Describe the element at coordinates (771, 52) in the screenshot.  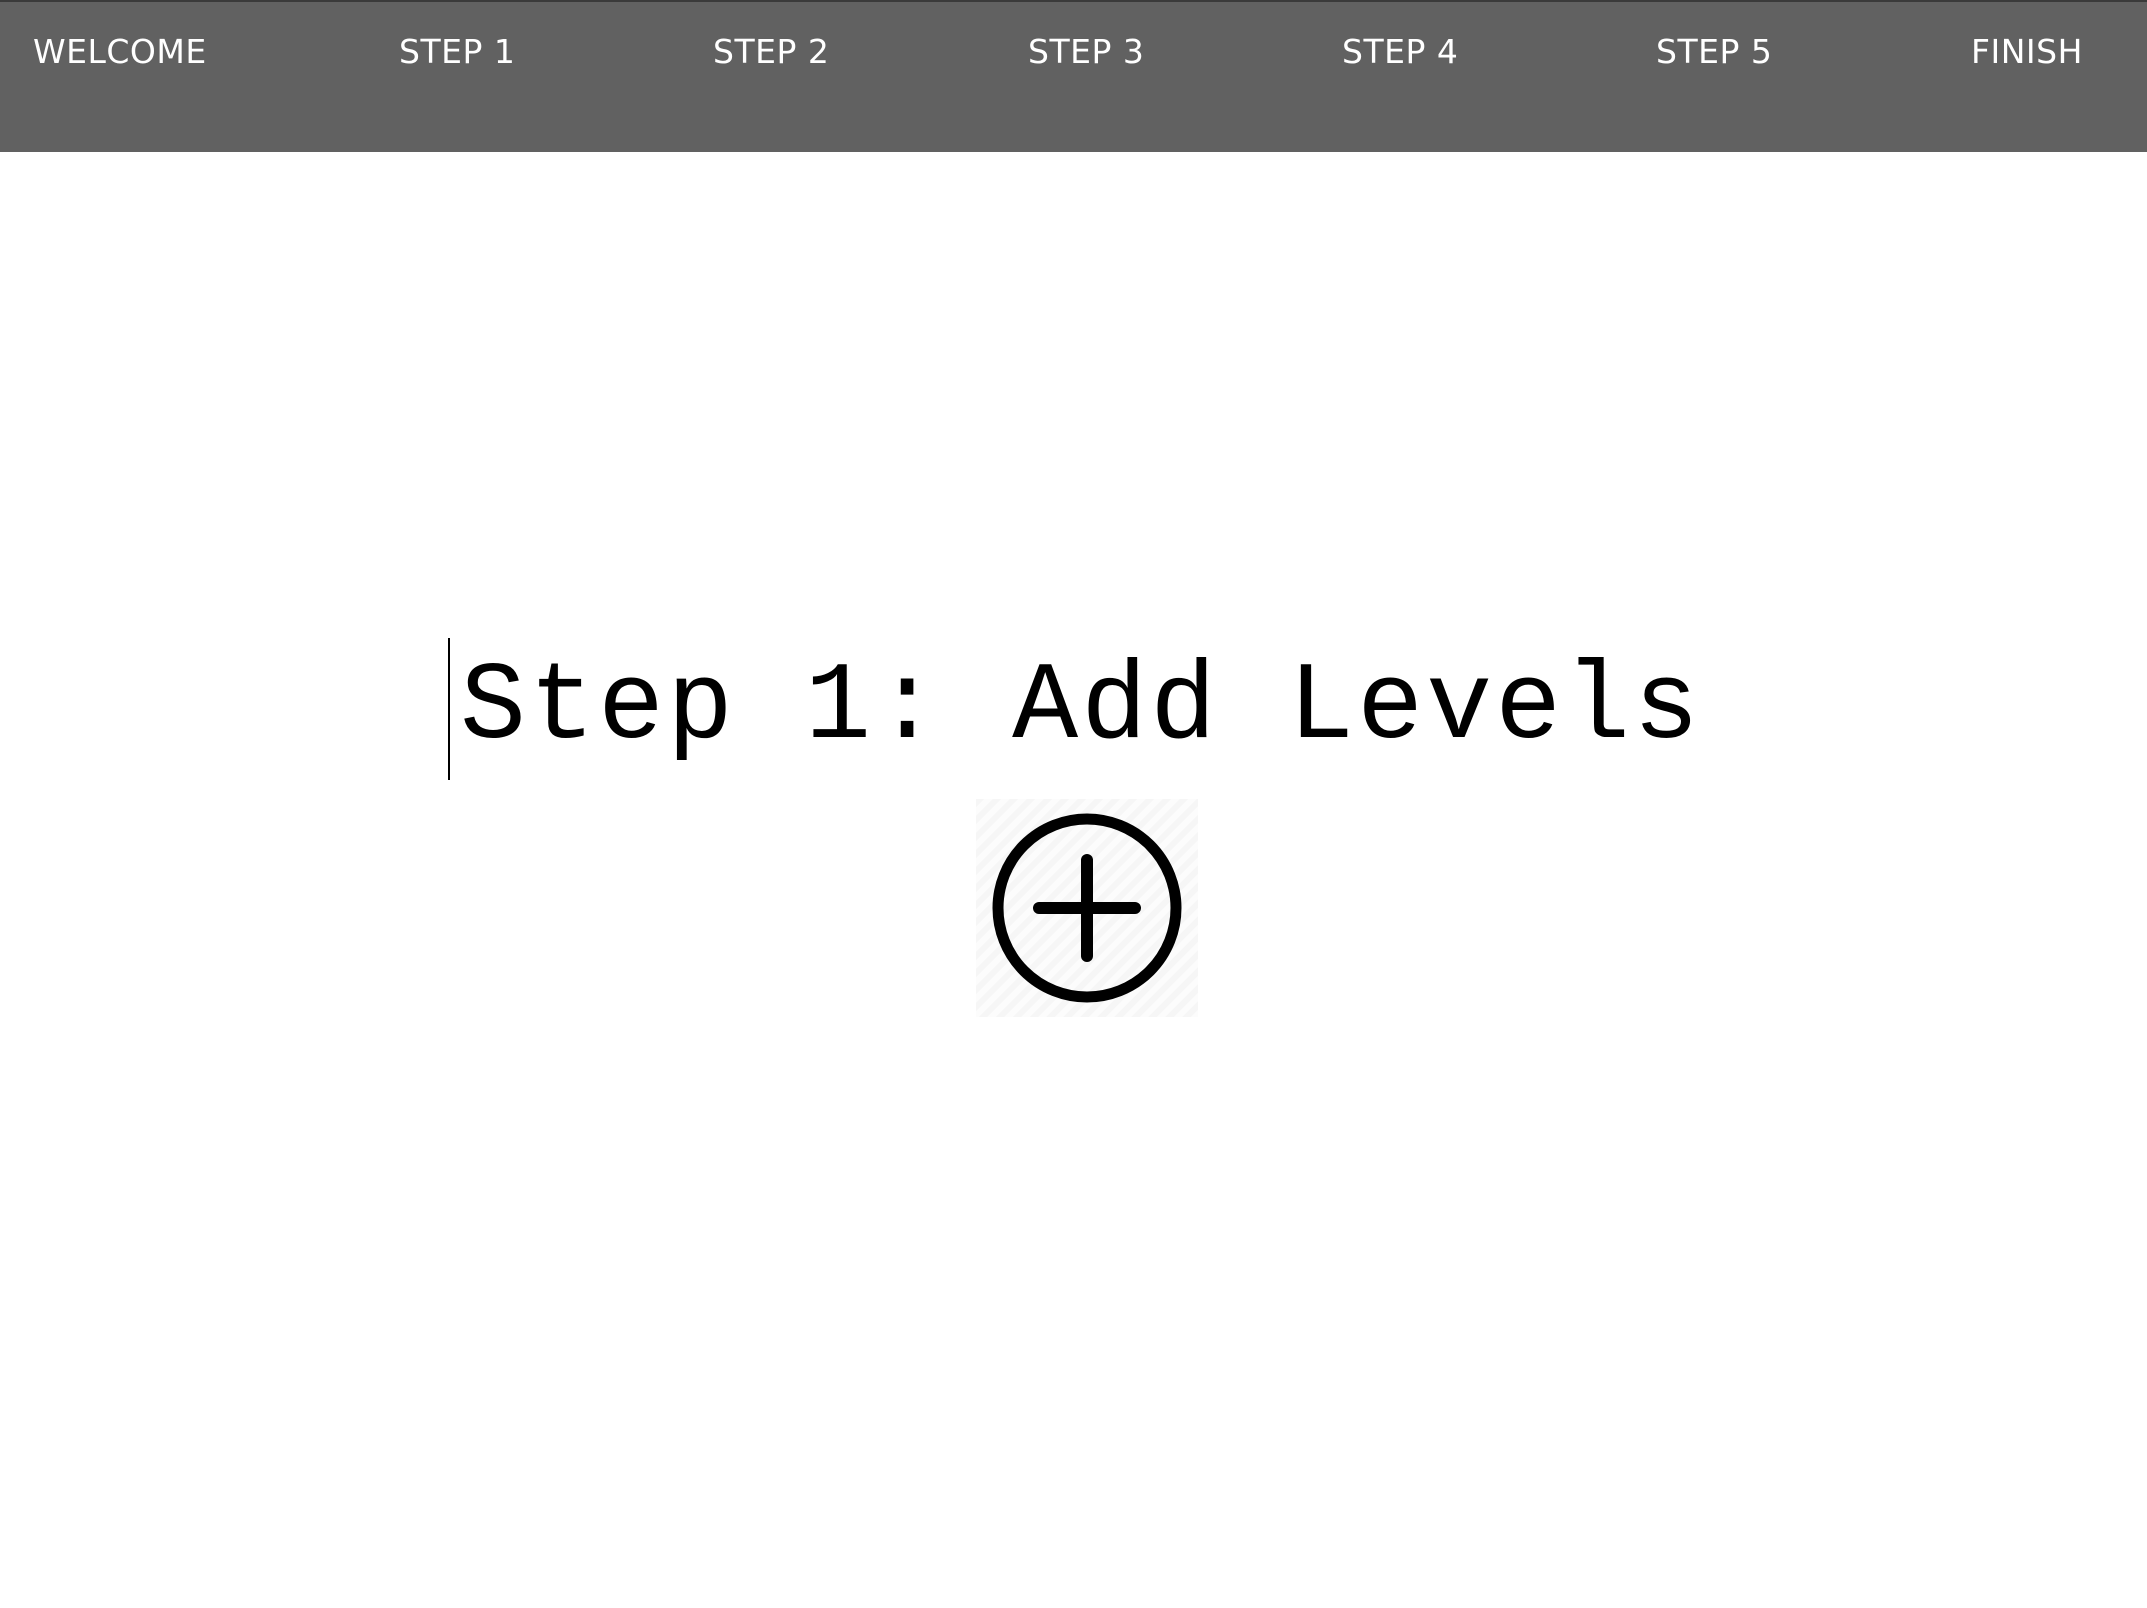
I see `nav-item-step-2: STEP 2` at that location.